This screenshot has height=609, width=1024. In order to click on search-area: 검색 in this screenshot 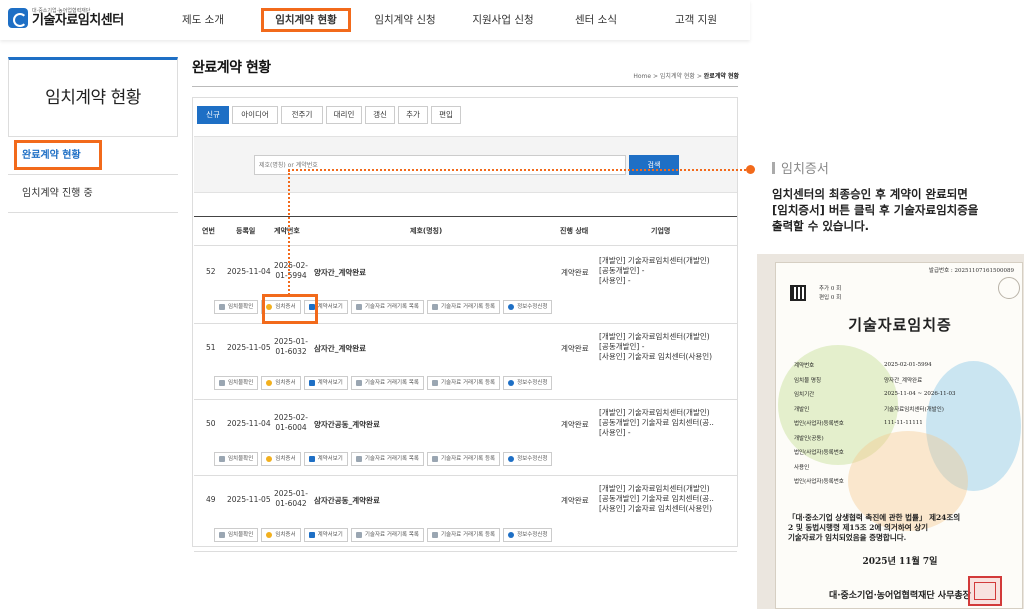, I will do `click(465, 164)`.